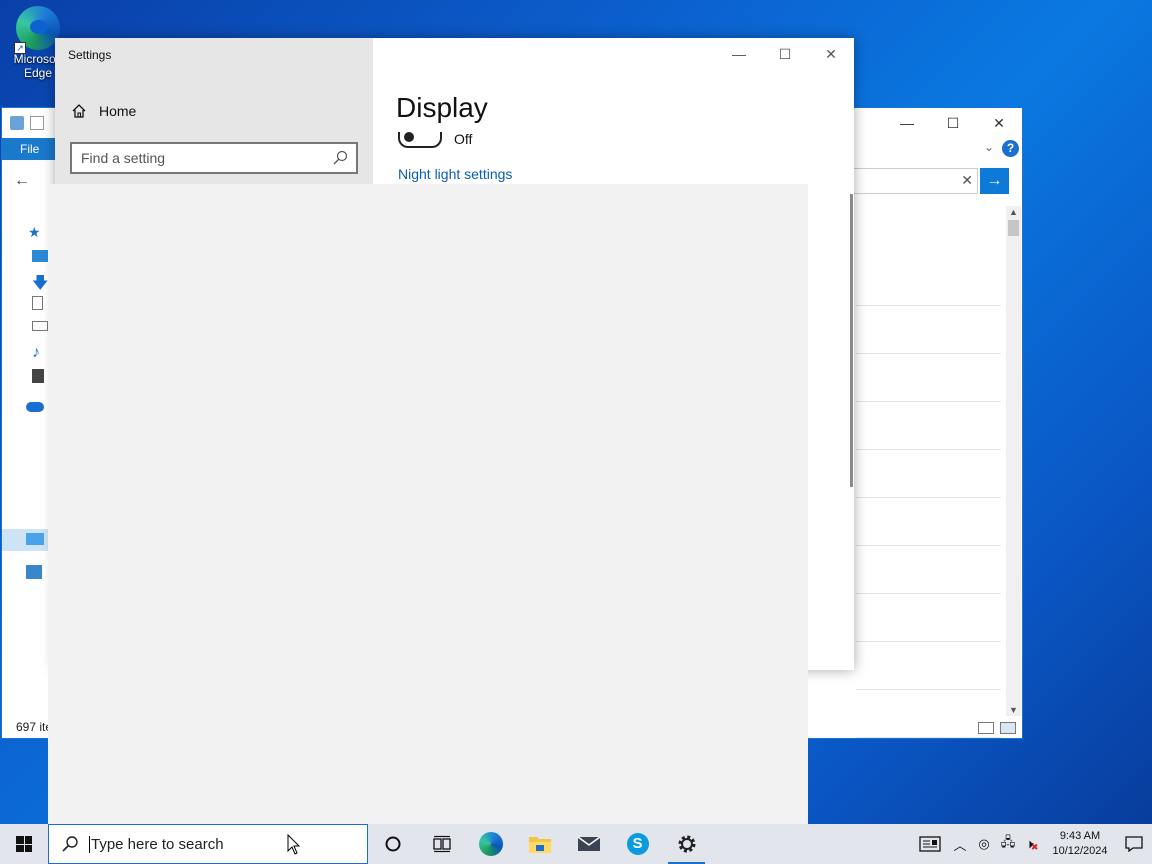 This screenshot has width=1152, height=864. Describe the element at coordinates (34, 572) in the screenshot. I see `network-icon` at that location.